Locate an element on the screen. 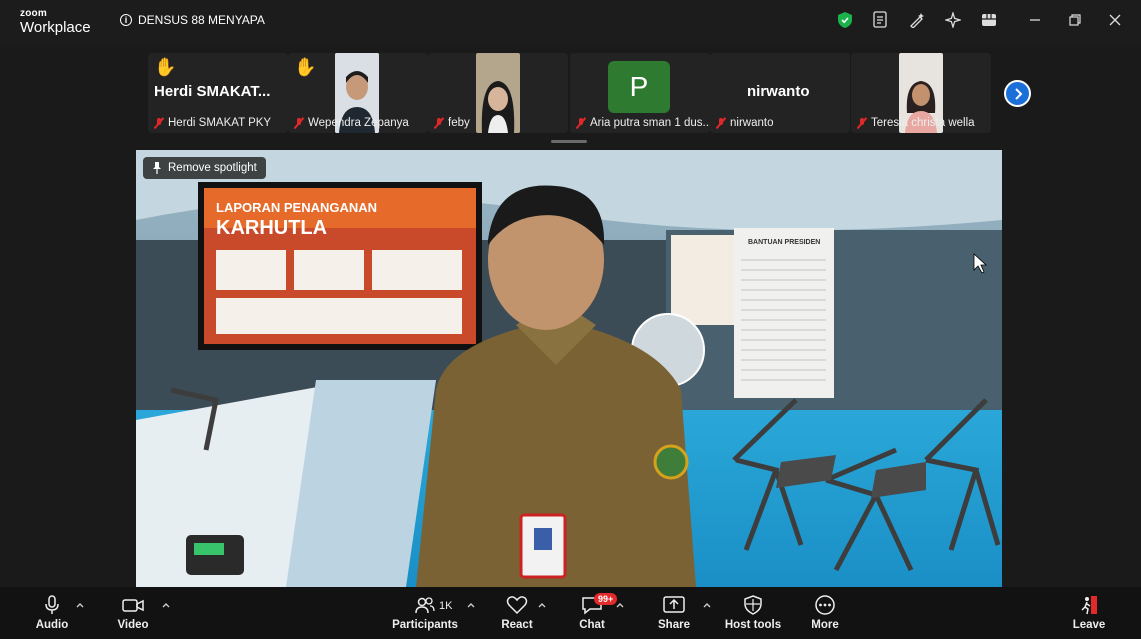 The width and height of the screenshot is (1141, 639). participants-options-chevron-icon is located at coordinates (471, 605).